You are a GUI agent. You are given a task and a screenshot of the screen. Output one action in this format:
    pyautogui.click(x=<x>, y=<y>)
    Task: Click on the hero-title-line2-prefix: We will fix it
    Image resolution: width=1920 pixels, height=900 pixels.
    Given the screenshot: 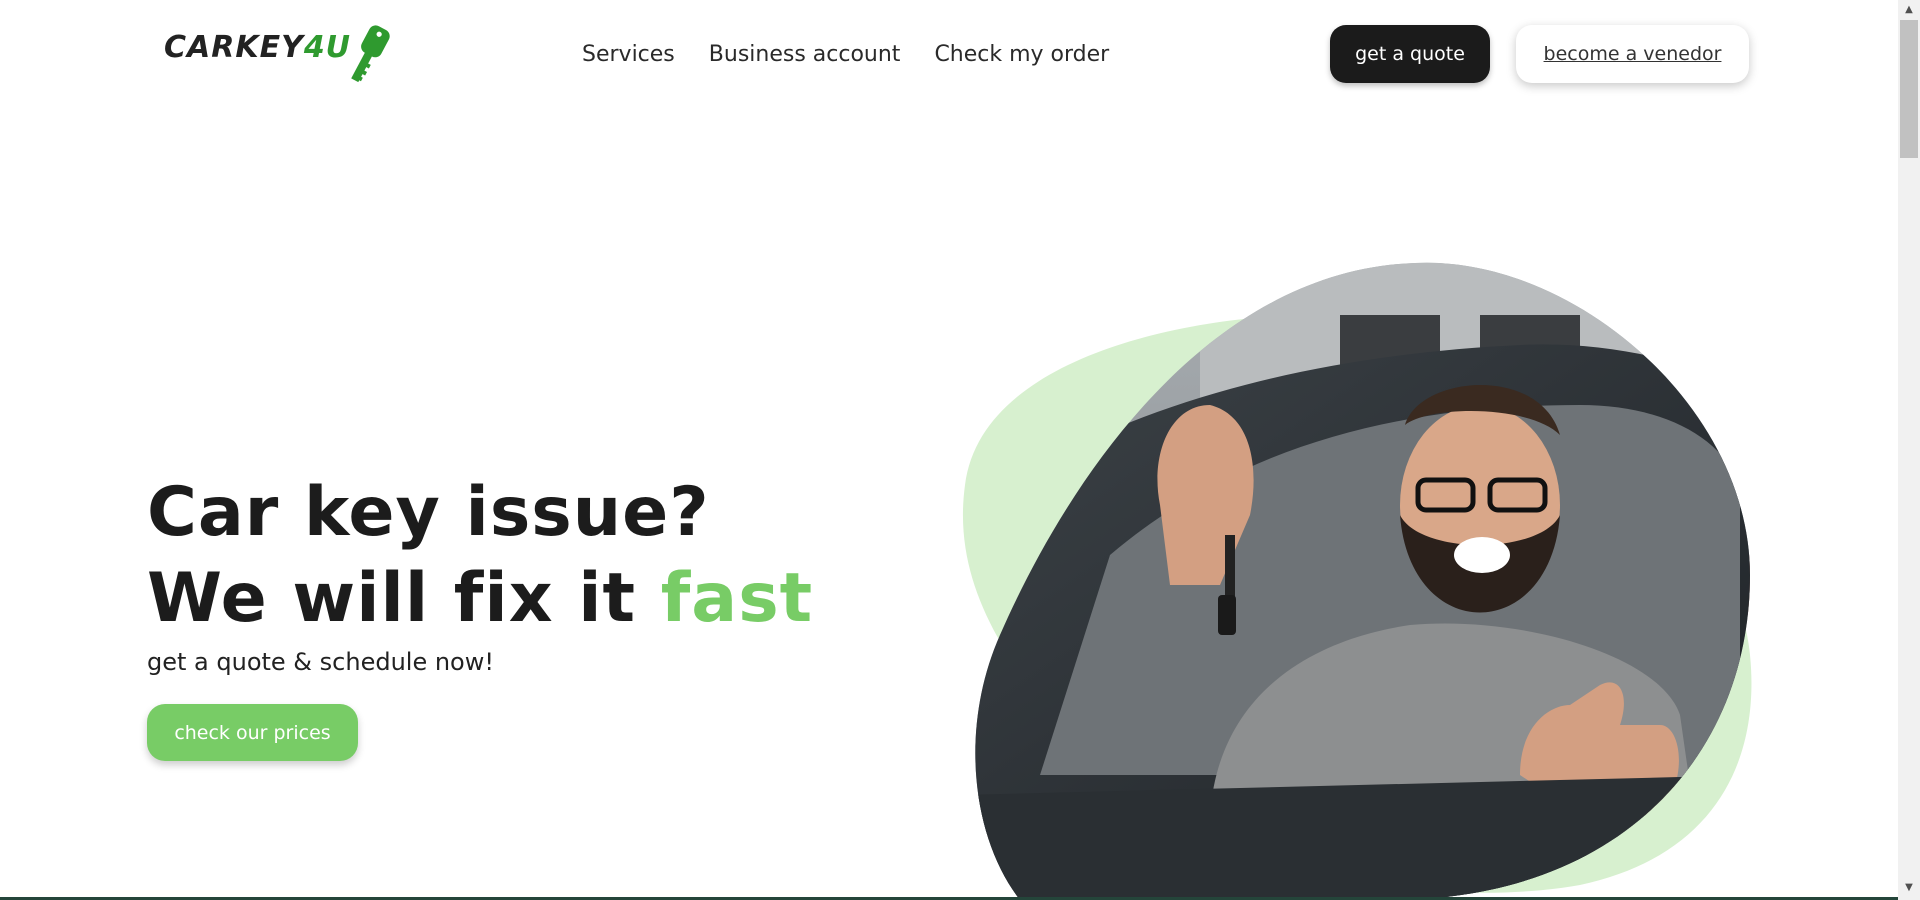 What is the action you would take?
    pyautogui.click(x=404, y=598)
    